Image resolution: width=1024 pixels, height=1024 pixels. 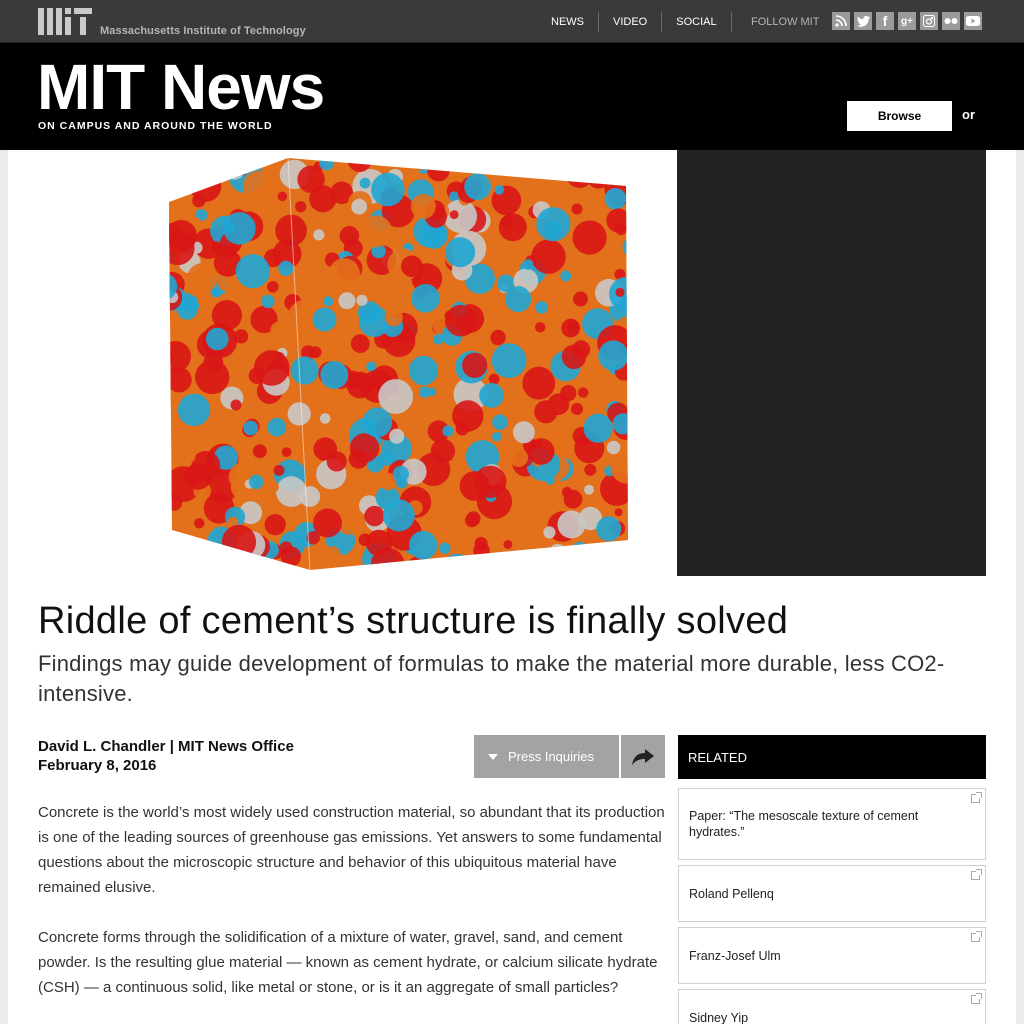 What do you see at coordinates (97, 765) in the screenshot?
I see `publish-date: February 8, 2016` at bounding box center [97, 765].